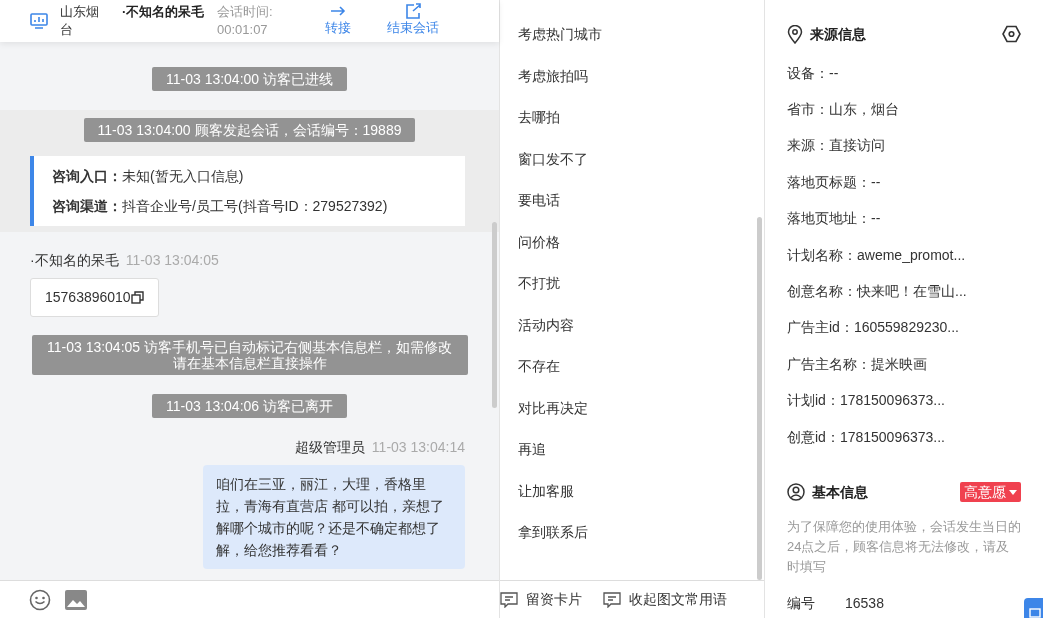 This screenshot has height=618, width=1043. I want to click on info-field: 省市：山东，烟台, so click(904, 109).